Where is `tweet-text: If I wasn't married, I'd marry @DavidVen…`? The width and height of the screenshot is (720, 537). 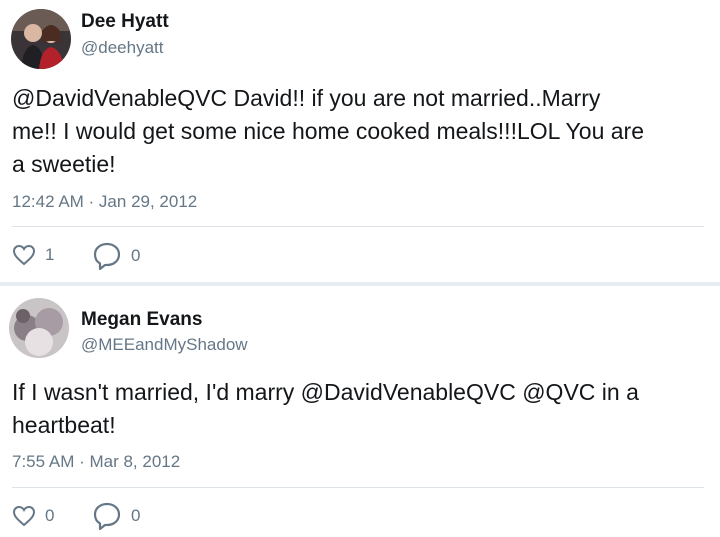 tweet-text: If I wasn't married, I'd marry @DavidVen… is located at coordinates (362, 409).